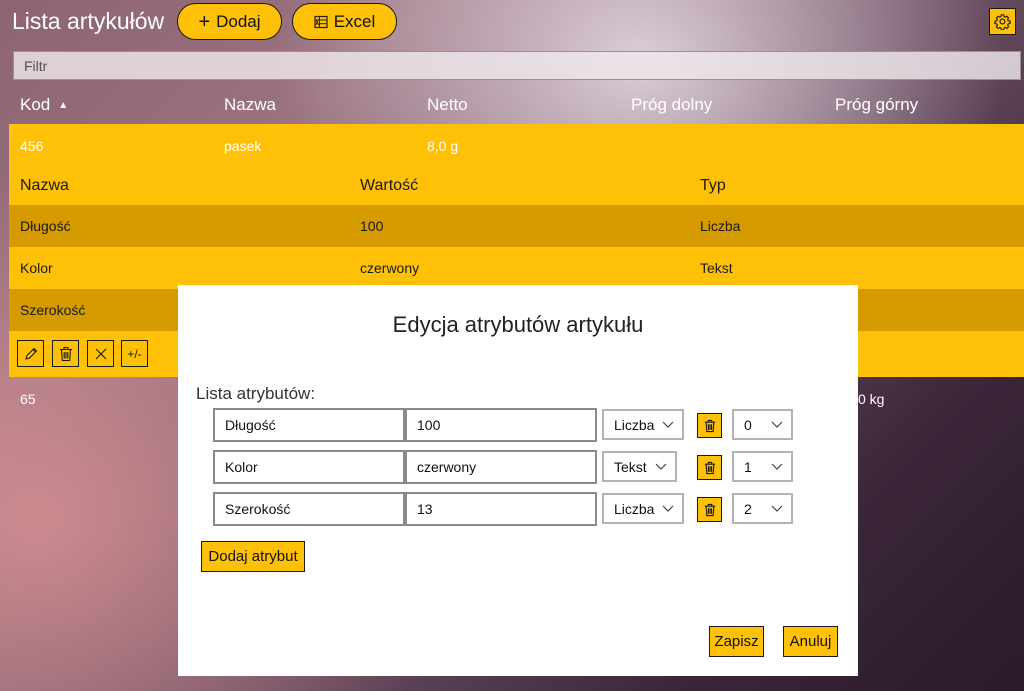 The image size is (1024, 691). What do you see at coordinates (516, 226) in the screenshot?
I see `attr-row: Długość 100 Liczba` at bounding box center [516, 226].